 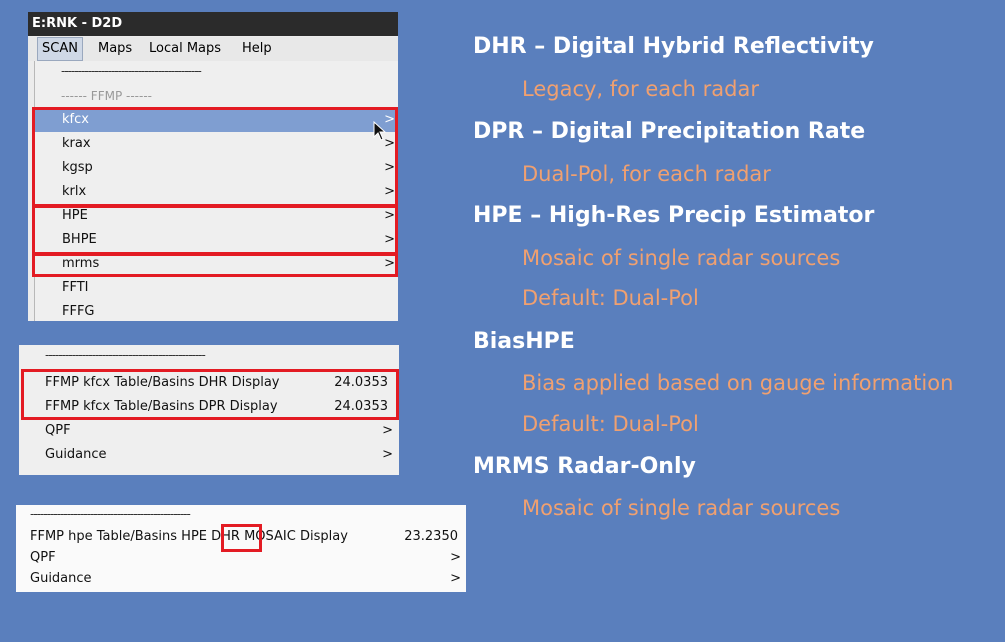 What do you see at coordinates (58, 430) in the screenshot?
I see `menu-item-label: QPF` at bounding box center [58, 430].